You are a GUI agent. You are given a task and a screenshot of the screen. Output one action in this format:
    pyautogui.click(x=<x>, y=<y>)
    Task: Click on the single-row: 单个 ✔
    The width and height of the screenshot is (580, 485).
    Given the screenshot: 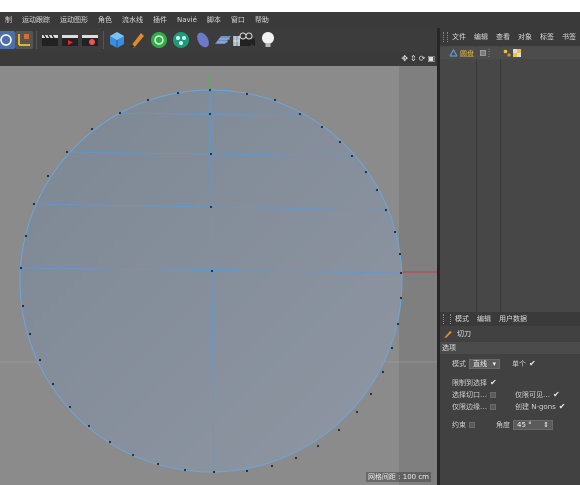 What is the action you would take?
    pyautogui.click(x=524, y=364)
    